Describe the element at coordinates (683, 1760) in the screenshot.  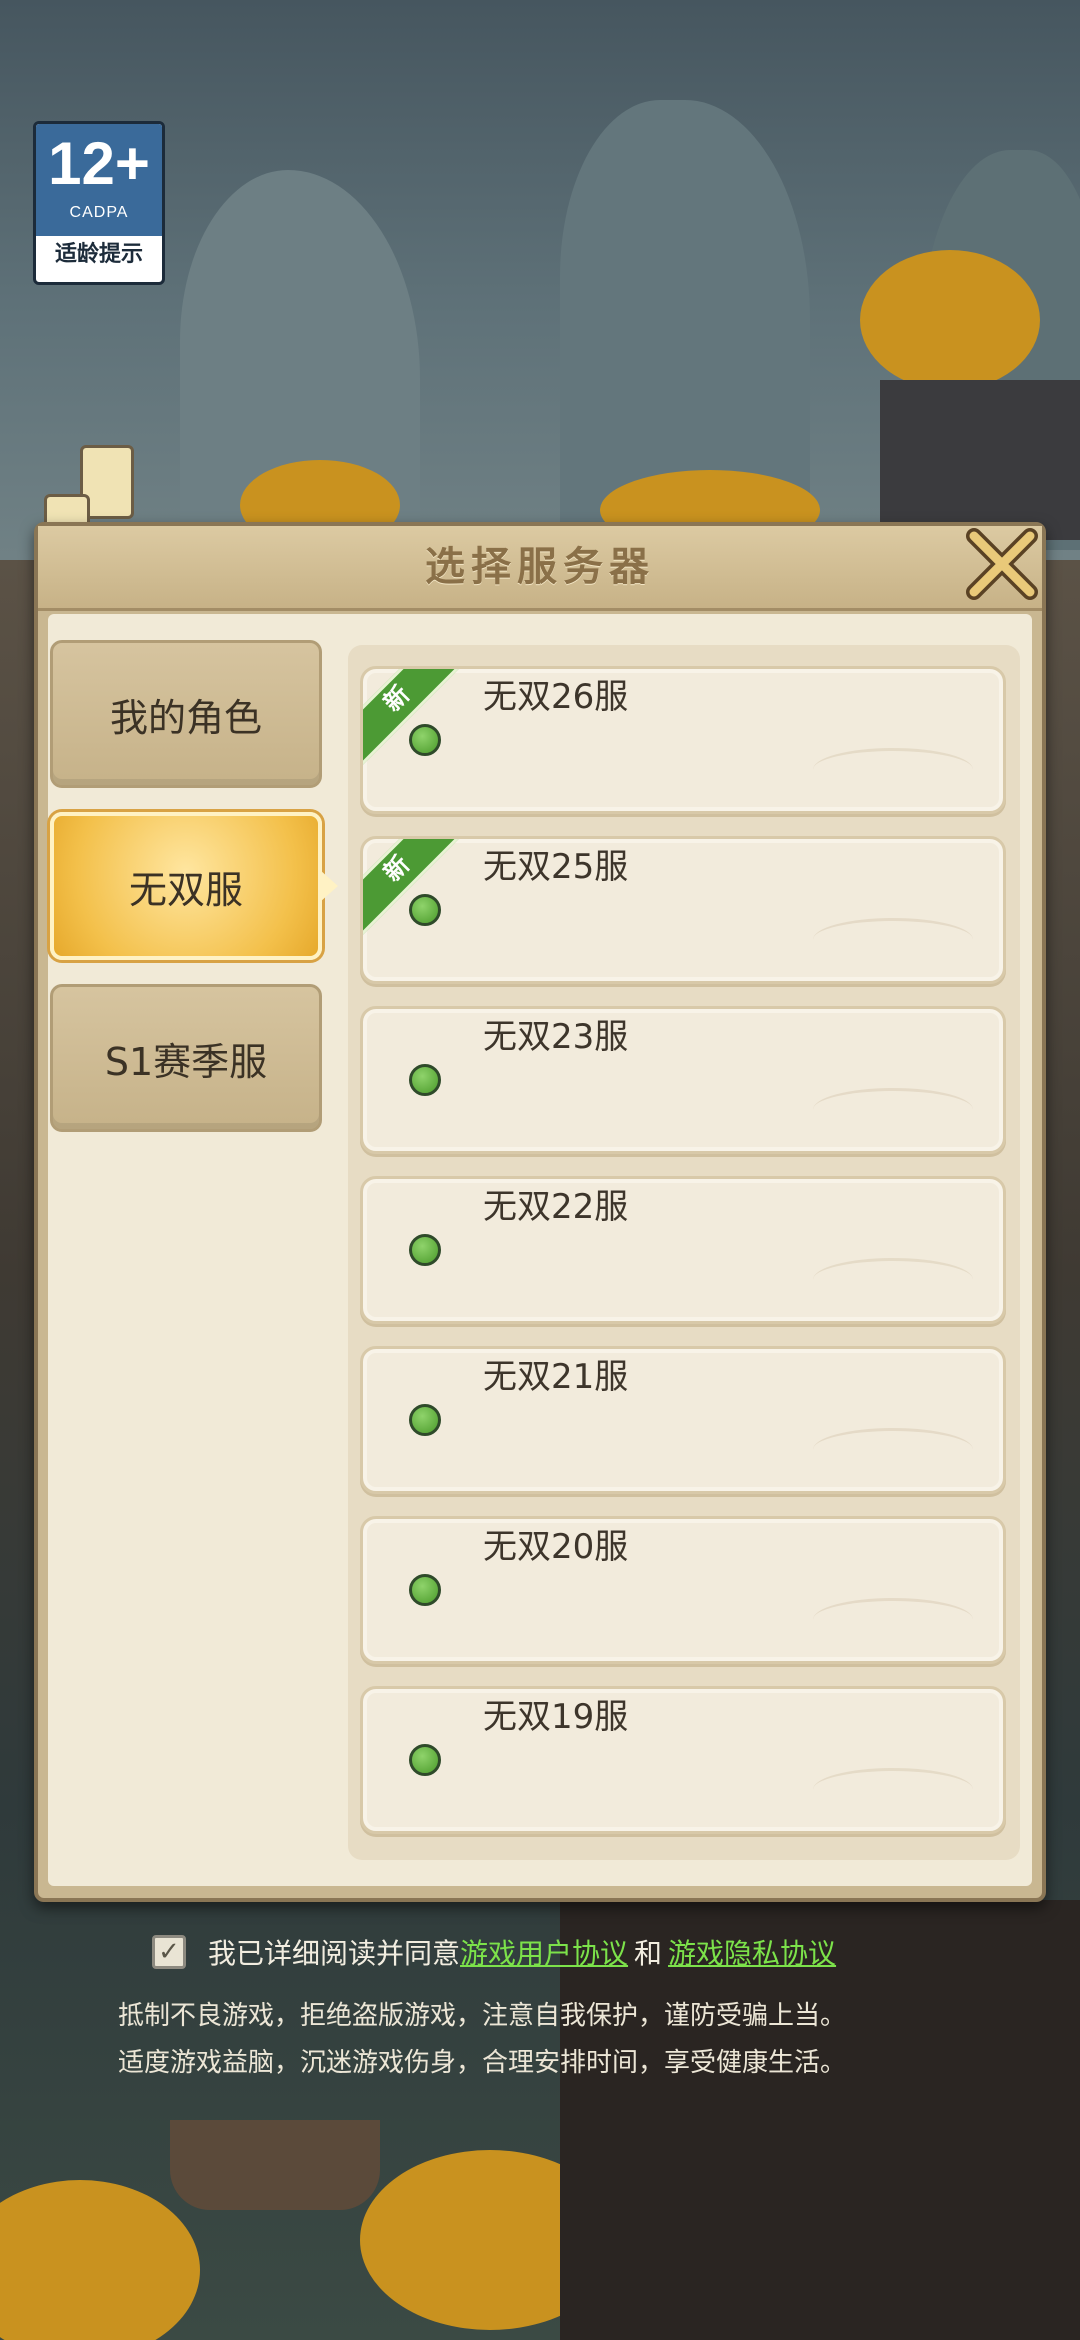
I see `server-item: 无双19服` at that location.